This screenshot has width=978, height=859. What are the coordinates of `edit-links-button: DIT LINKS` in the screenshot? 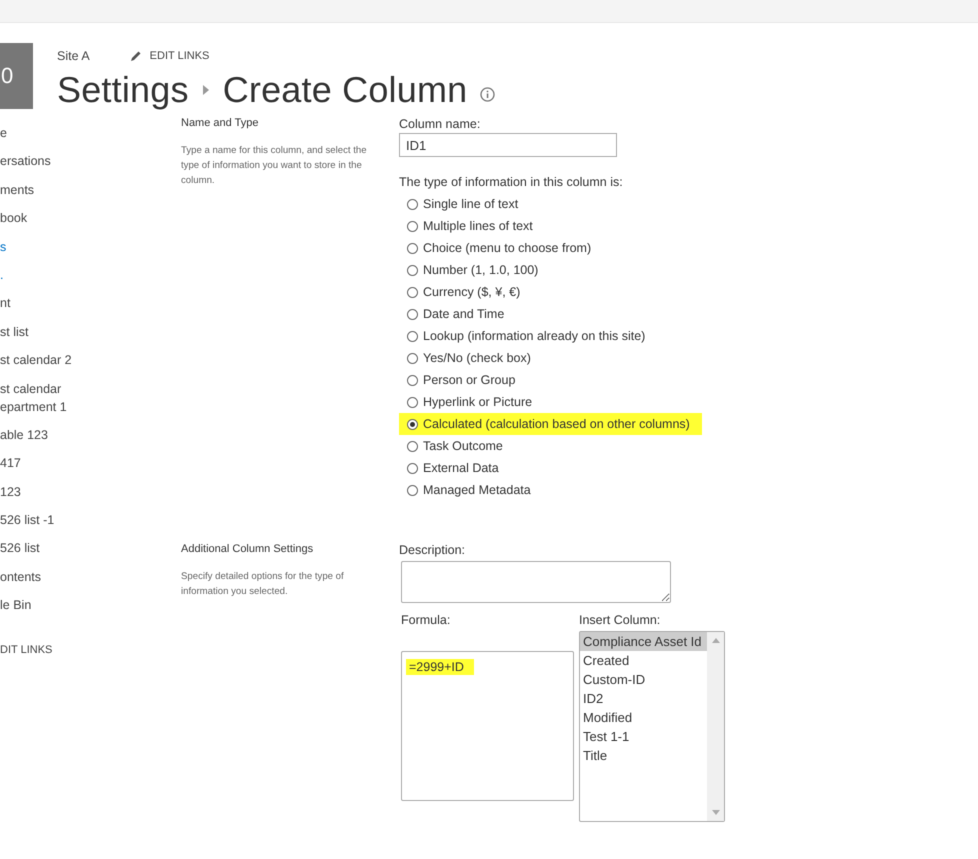 It's located at (90, 649).